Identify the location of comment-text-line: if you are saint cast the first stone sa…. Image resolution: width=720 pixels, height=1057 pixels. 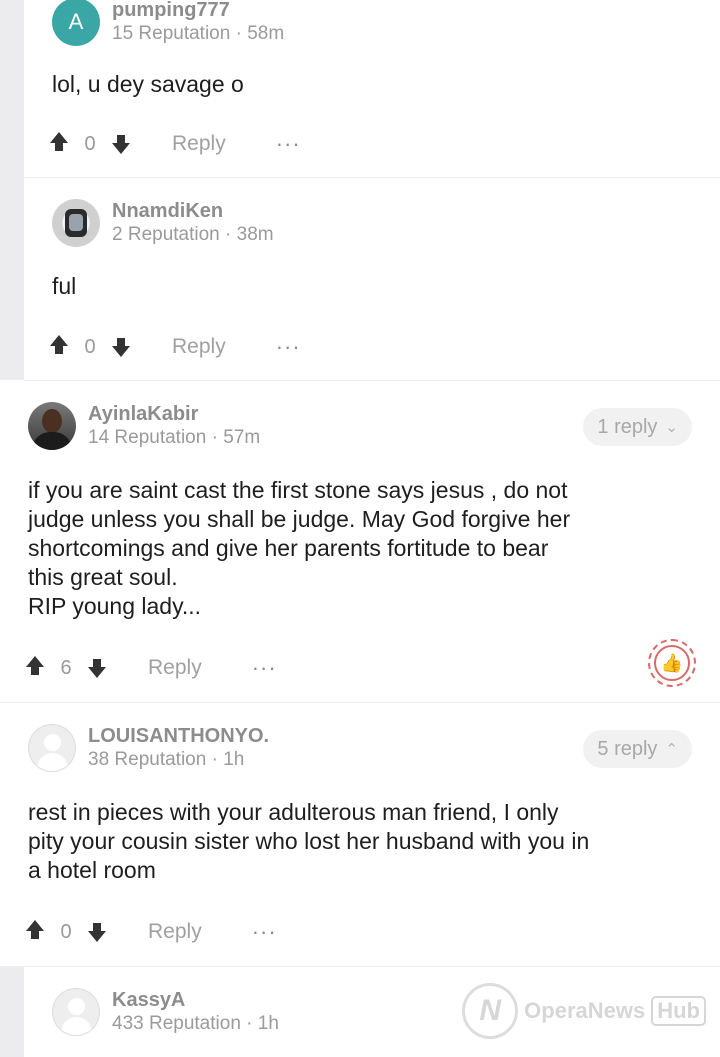
(298, 490).